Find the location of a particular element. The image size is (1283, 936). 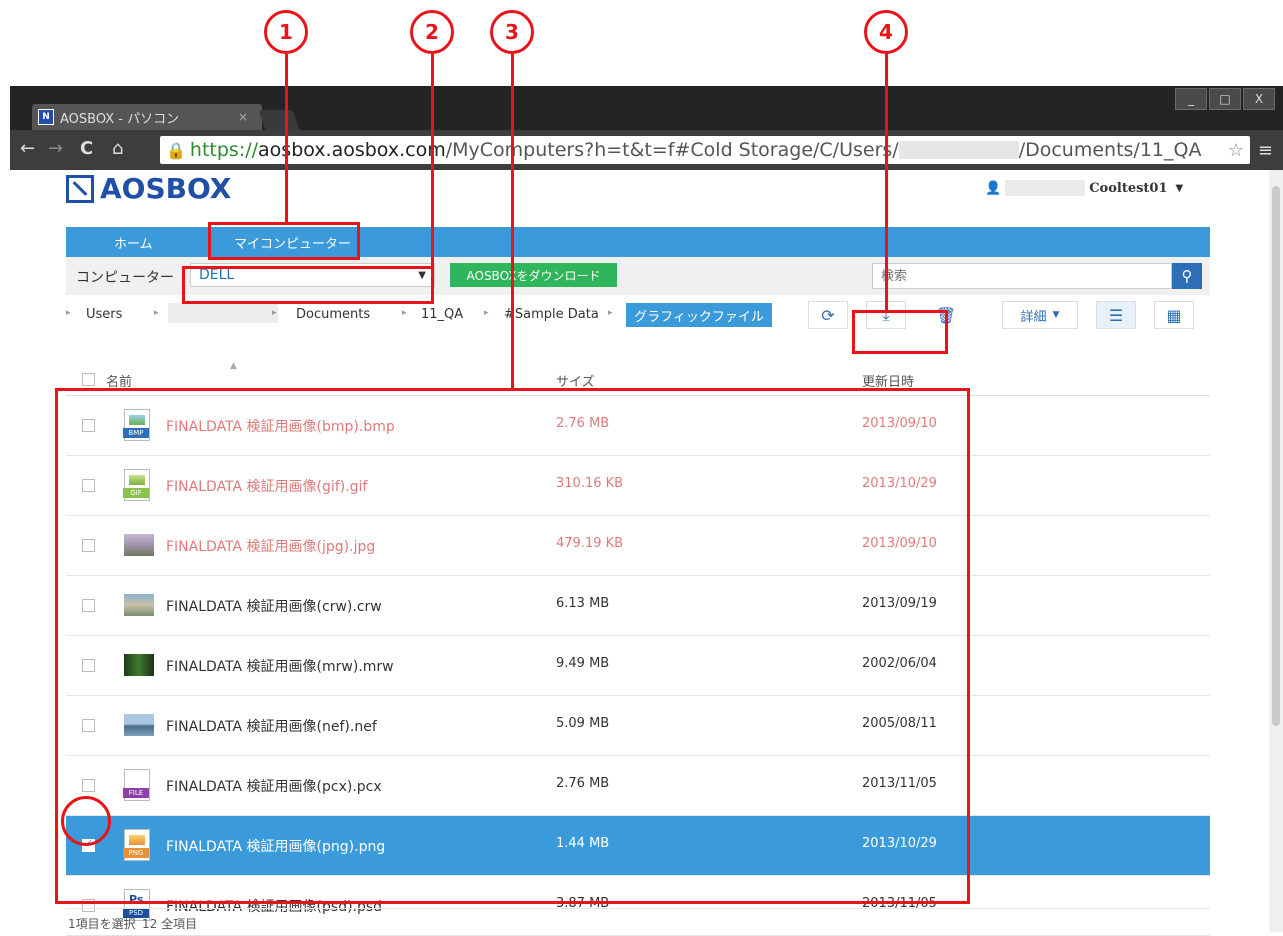

tab-title: AOSBOX - パソコン is located at coordinates (120, 119).